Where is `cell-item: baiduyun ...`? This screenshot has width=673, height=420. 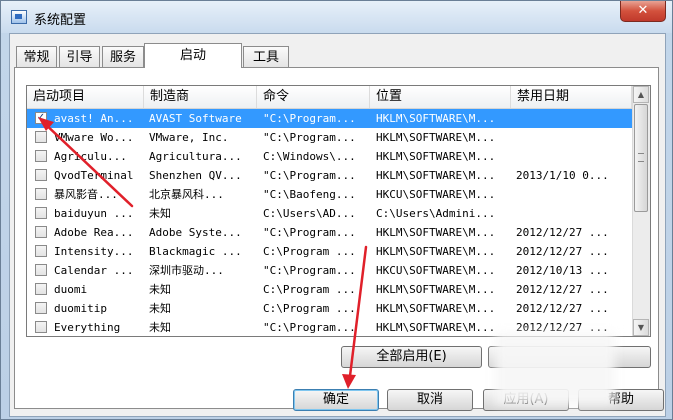 cell-item: baiduyun ... is located at coordinates (94, 213).